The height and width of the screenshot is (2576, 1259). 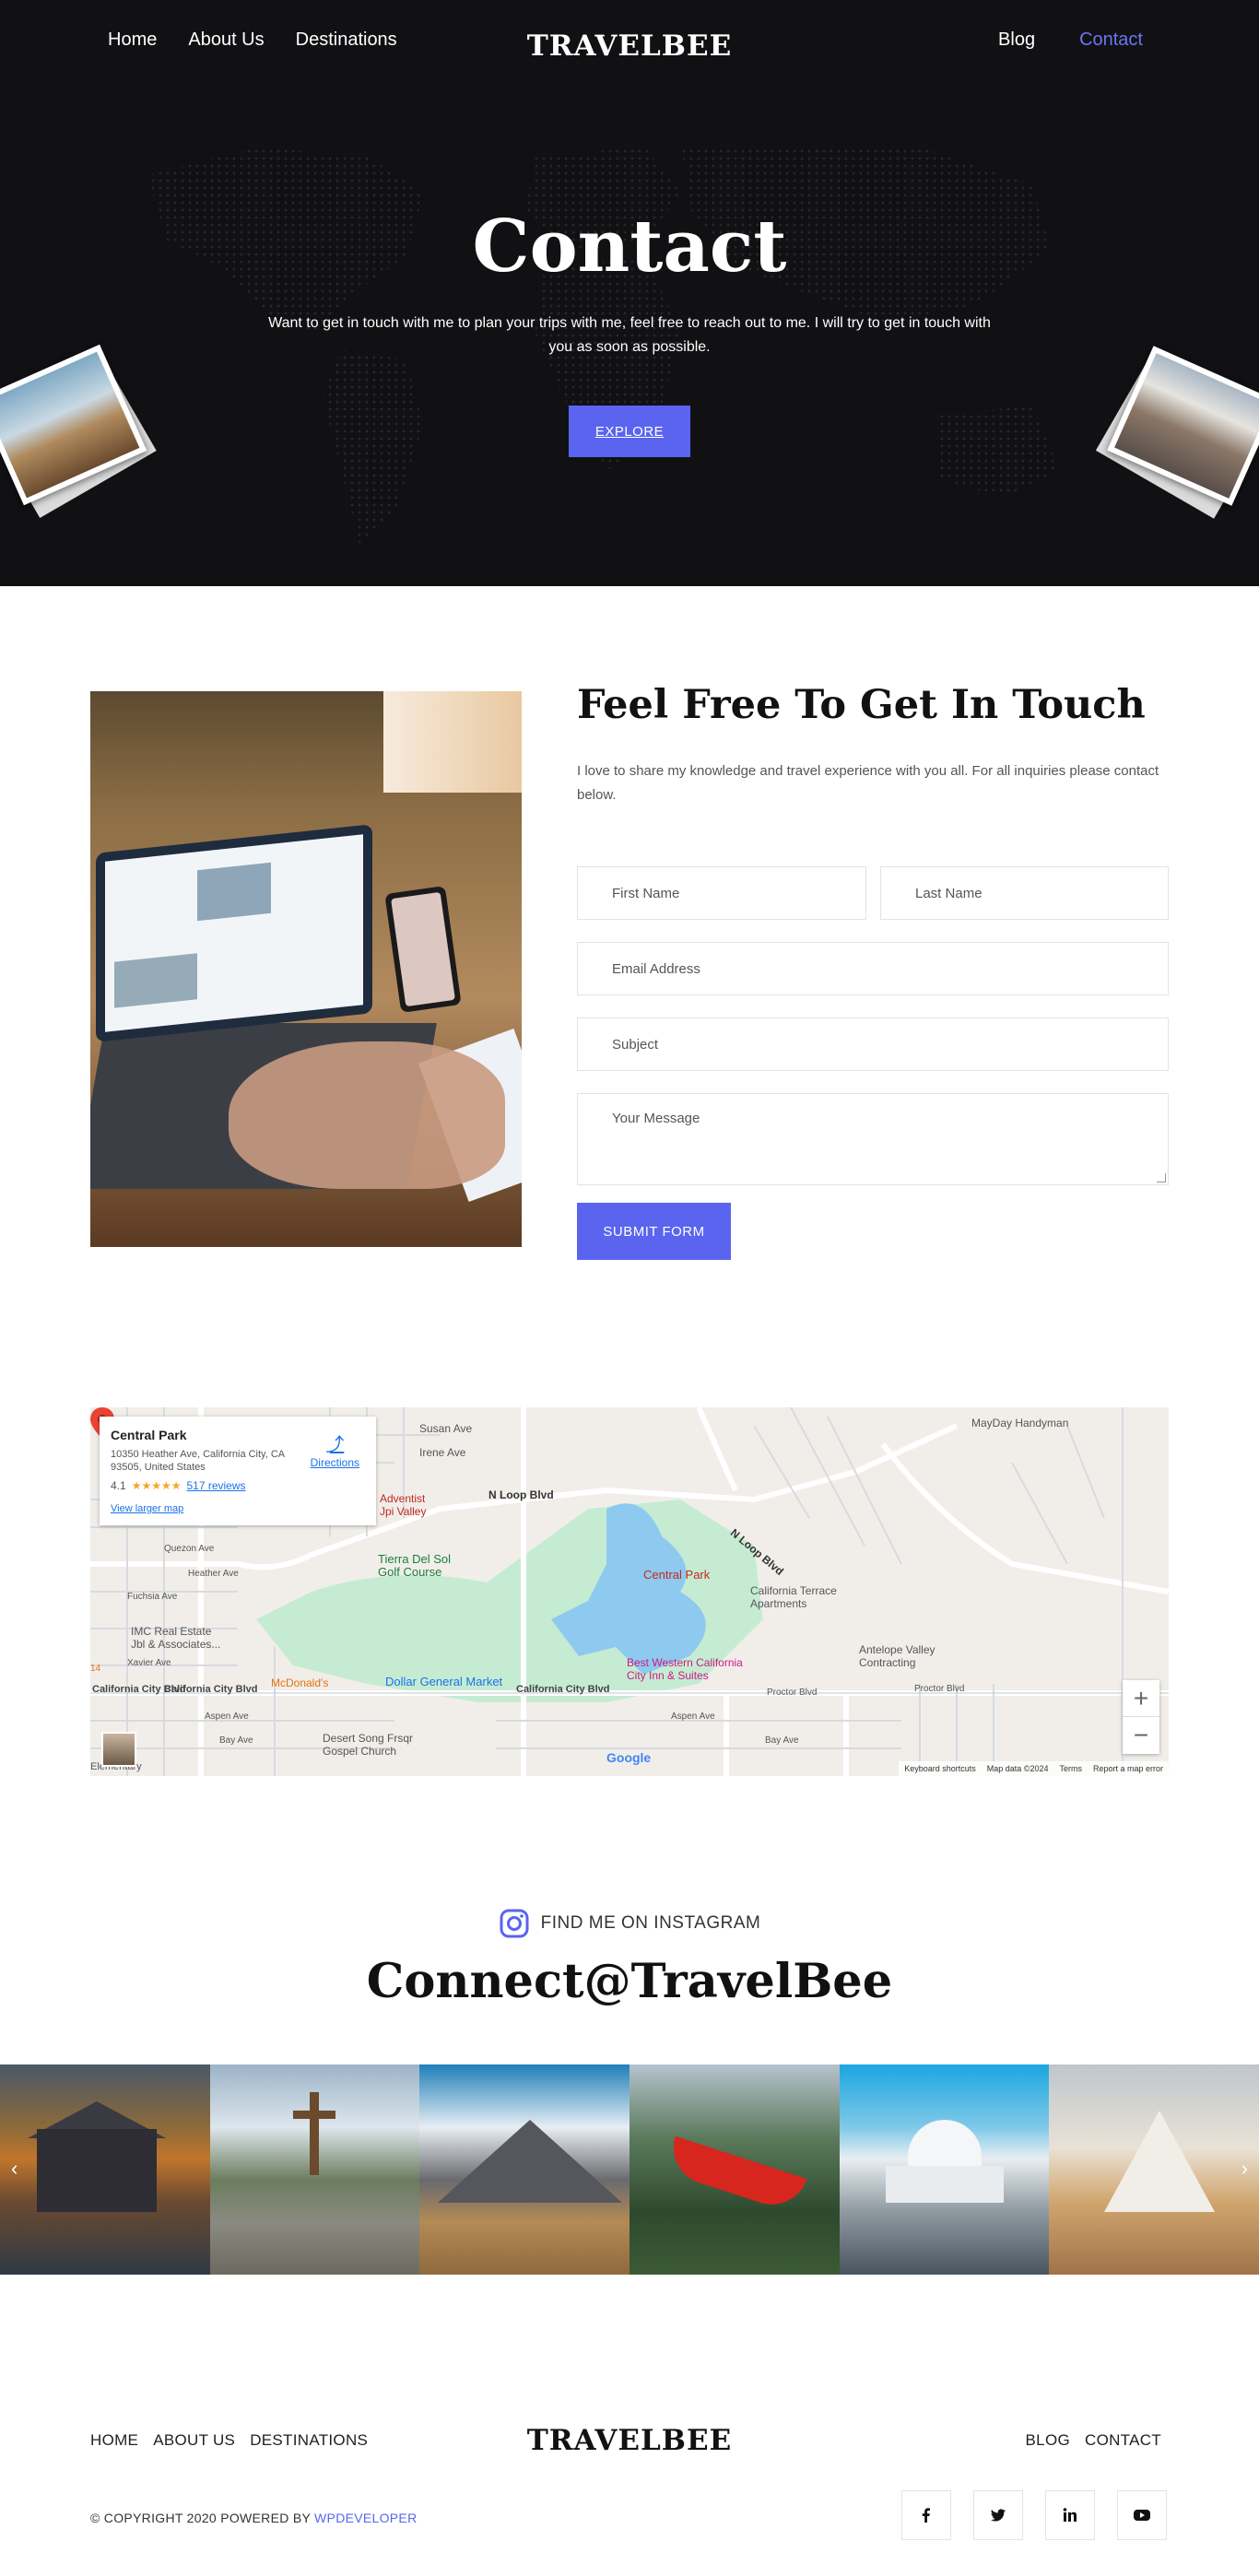 What do you see at coordinates (1017, 1768) in the screenshot?
I see `map-data-text: Map data ©2024` at bounding box center [1017, 1768].